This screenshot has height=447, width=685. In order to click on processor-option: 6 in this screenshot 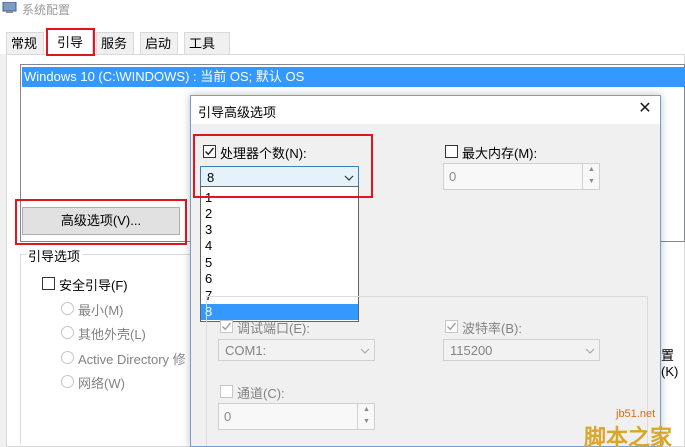, I will do `click(279, 279)`.